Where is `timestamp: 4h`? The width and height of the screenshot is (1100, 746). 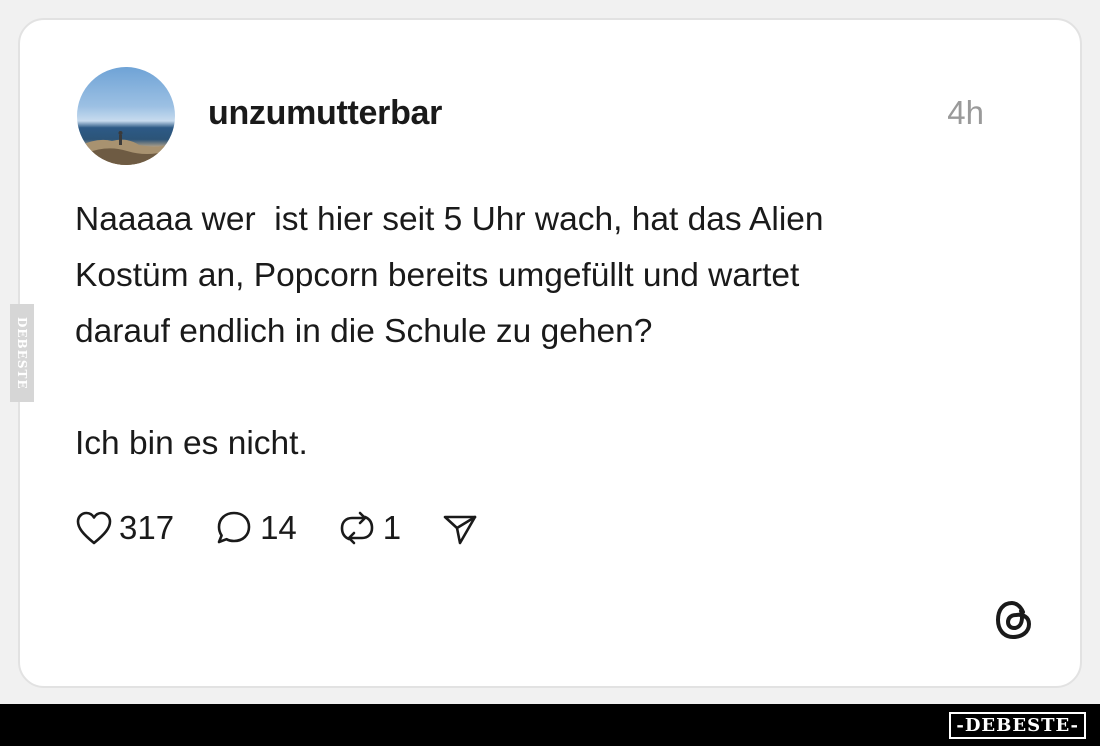 timestamp: 4h is located at coordinates (965, 112).